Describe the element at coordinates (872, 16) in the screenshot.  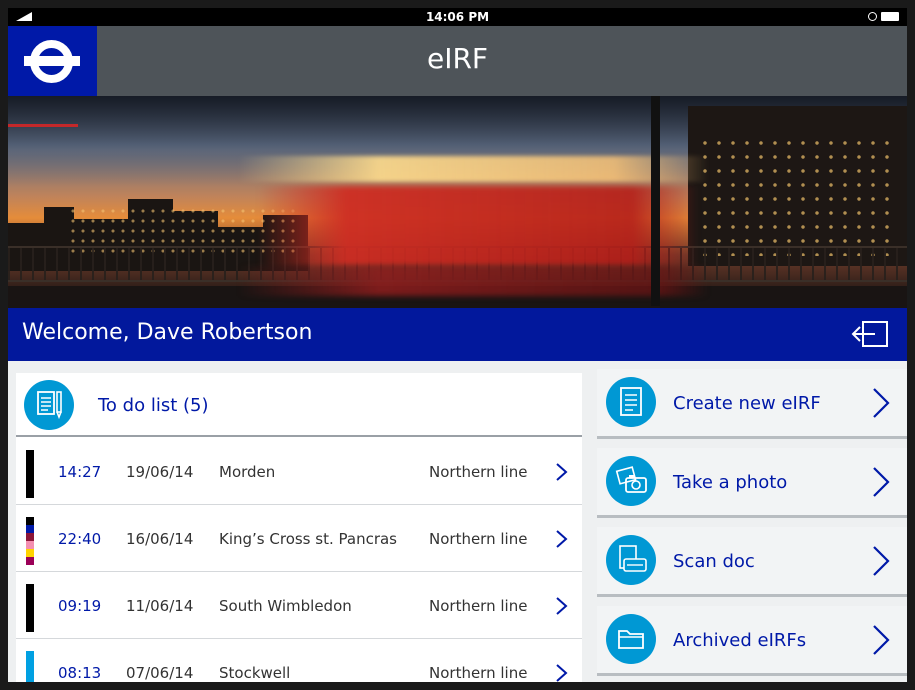
I see `alarm-icon` at that location.